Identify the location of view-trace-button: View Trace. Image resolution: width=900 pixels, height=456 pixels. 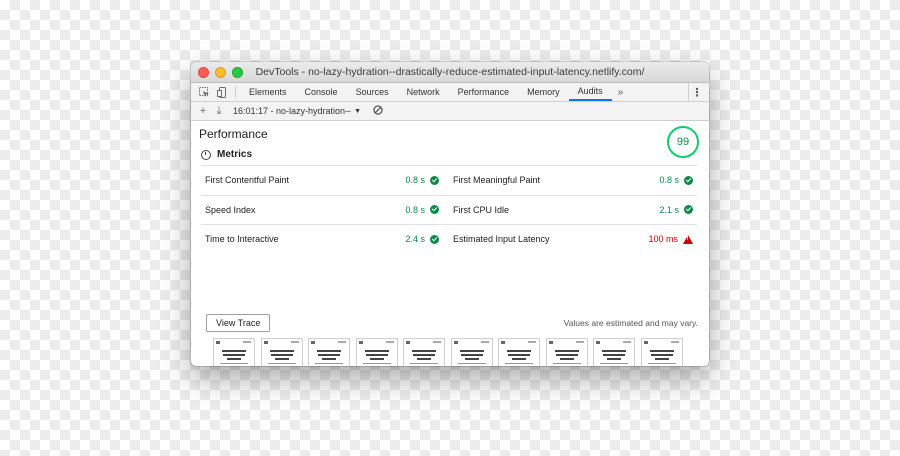
(238, 323).